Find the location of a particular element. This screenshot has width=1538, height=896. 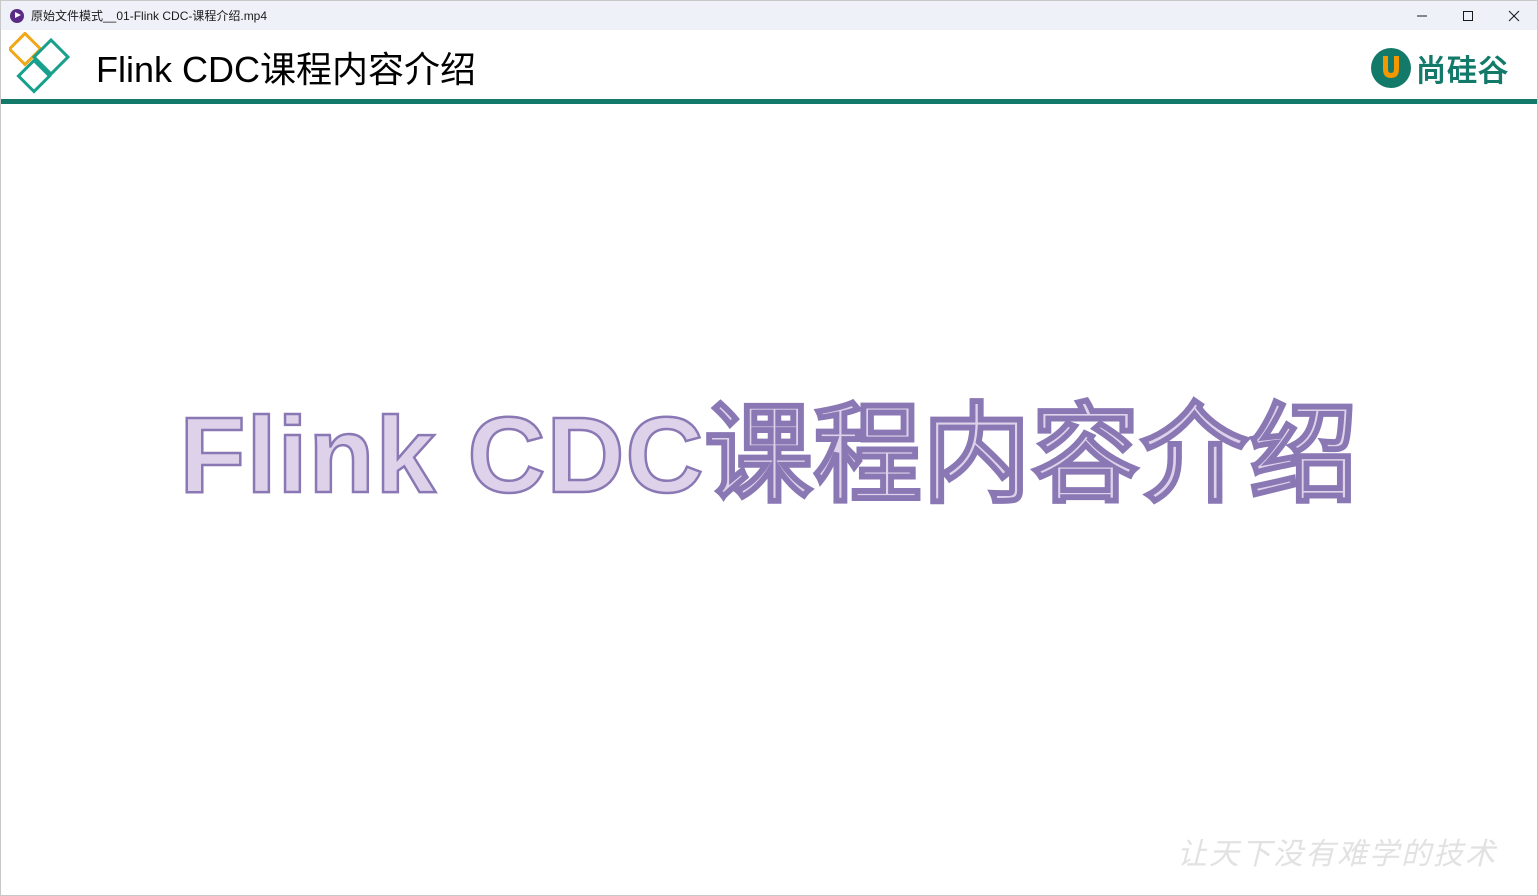

close-button is located at coordinates (1514, 15).